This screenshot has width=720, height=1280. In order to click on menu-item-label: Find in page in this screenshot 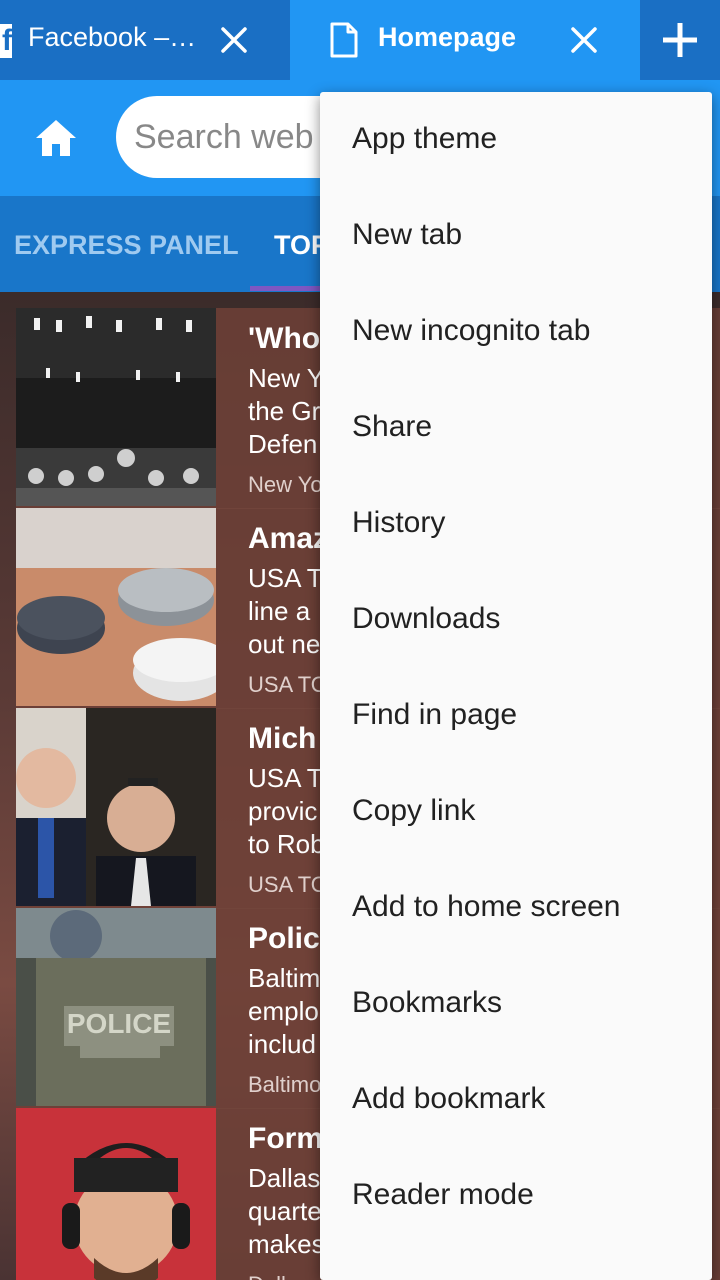, I will do `click(435, 714)`.